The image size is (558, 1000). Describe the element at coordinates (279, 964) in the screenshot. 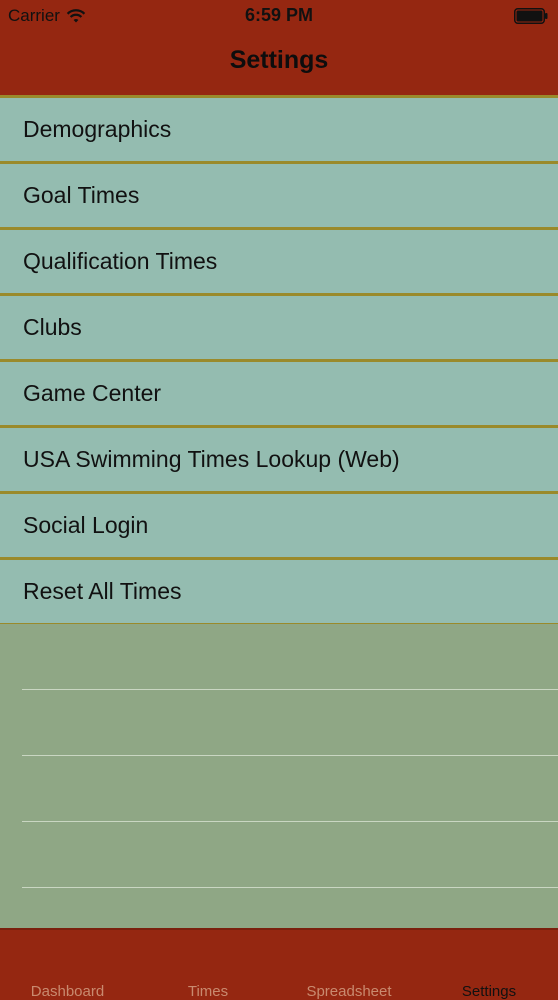

I see `tab-bar: Dashboard Times Spreadsheet Settings` at that location.